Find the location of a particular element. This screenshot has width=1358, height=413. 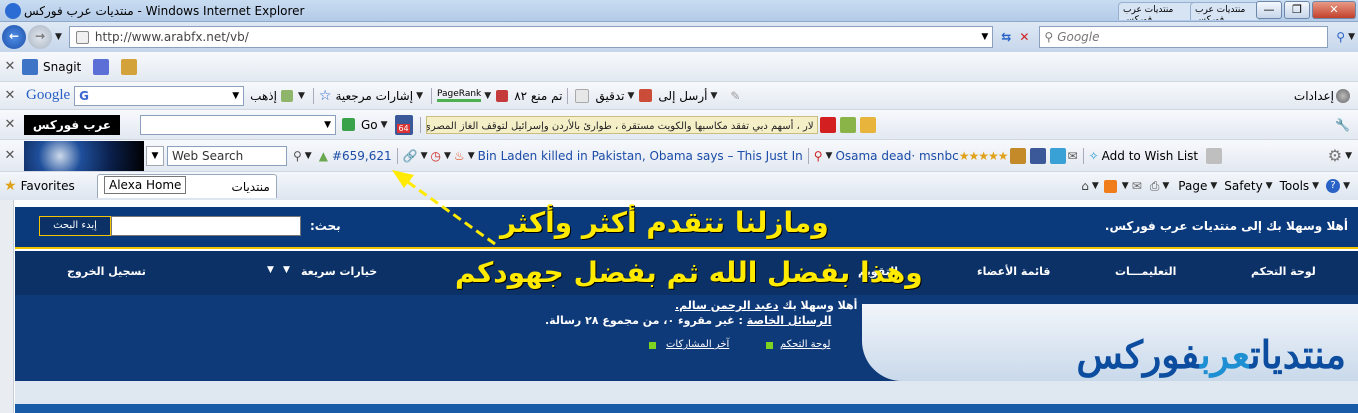

rss-dropdown-icon: ▼ is located at coordinates (1125, 186).